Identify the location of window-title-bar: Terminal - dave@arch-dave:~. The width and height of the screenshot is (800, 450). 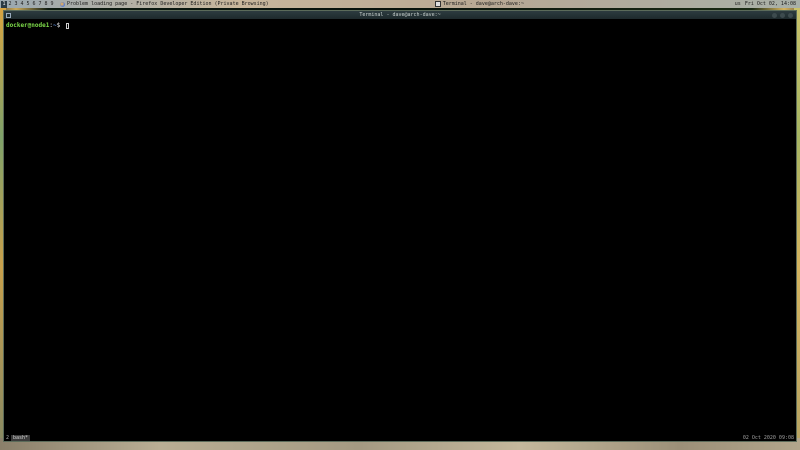
(400, 15).